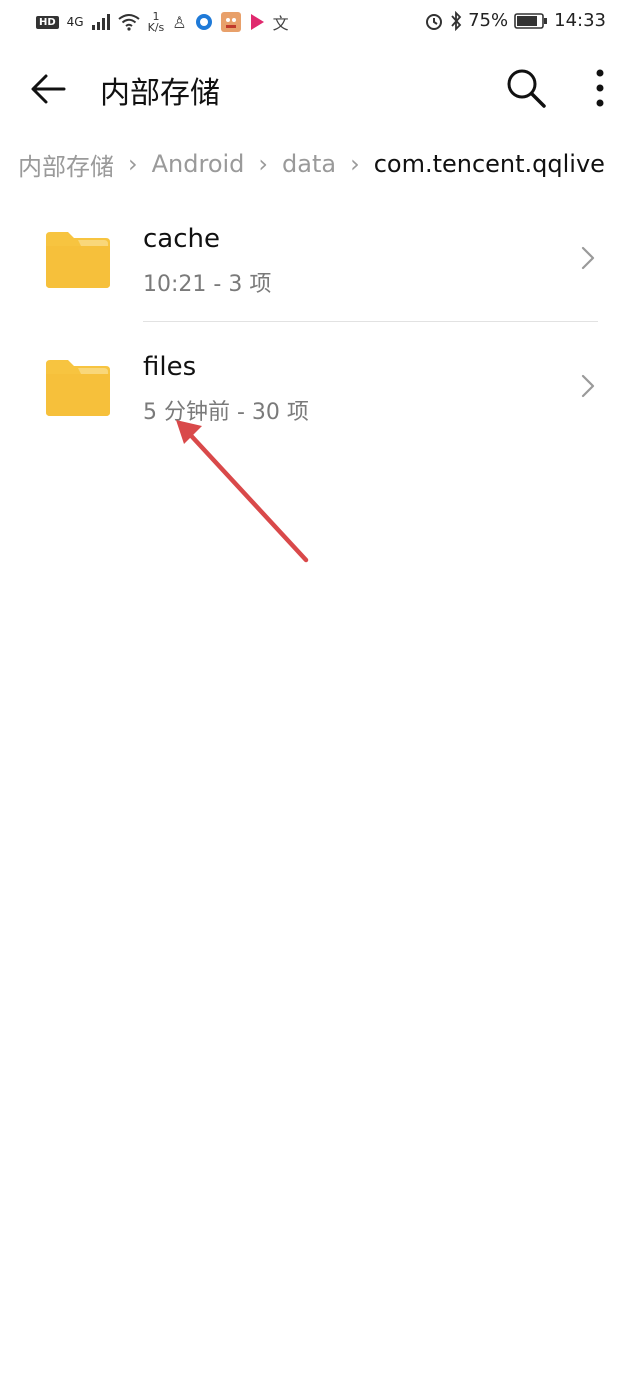 The width and height of the screenshot is (640, 1388). What do you see at coordinates (489, 164) in the screenshot?
I see `breadcrumb-current: com.tencent.qqlive` at bounding box center [489, 164].